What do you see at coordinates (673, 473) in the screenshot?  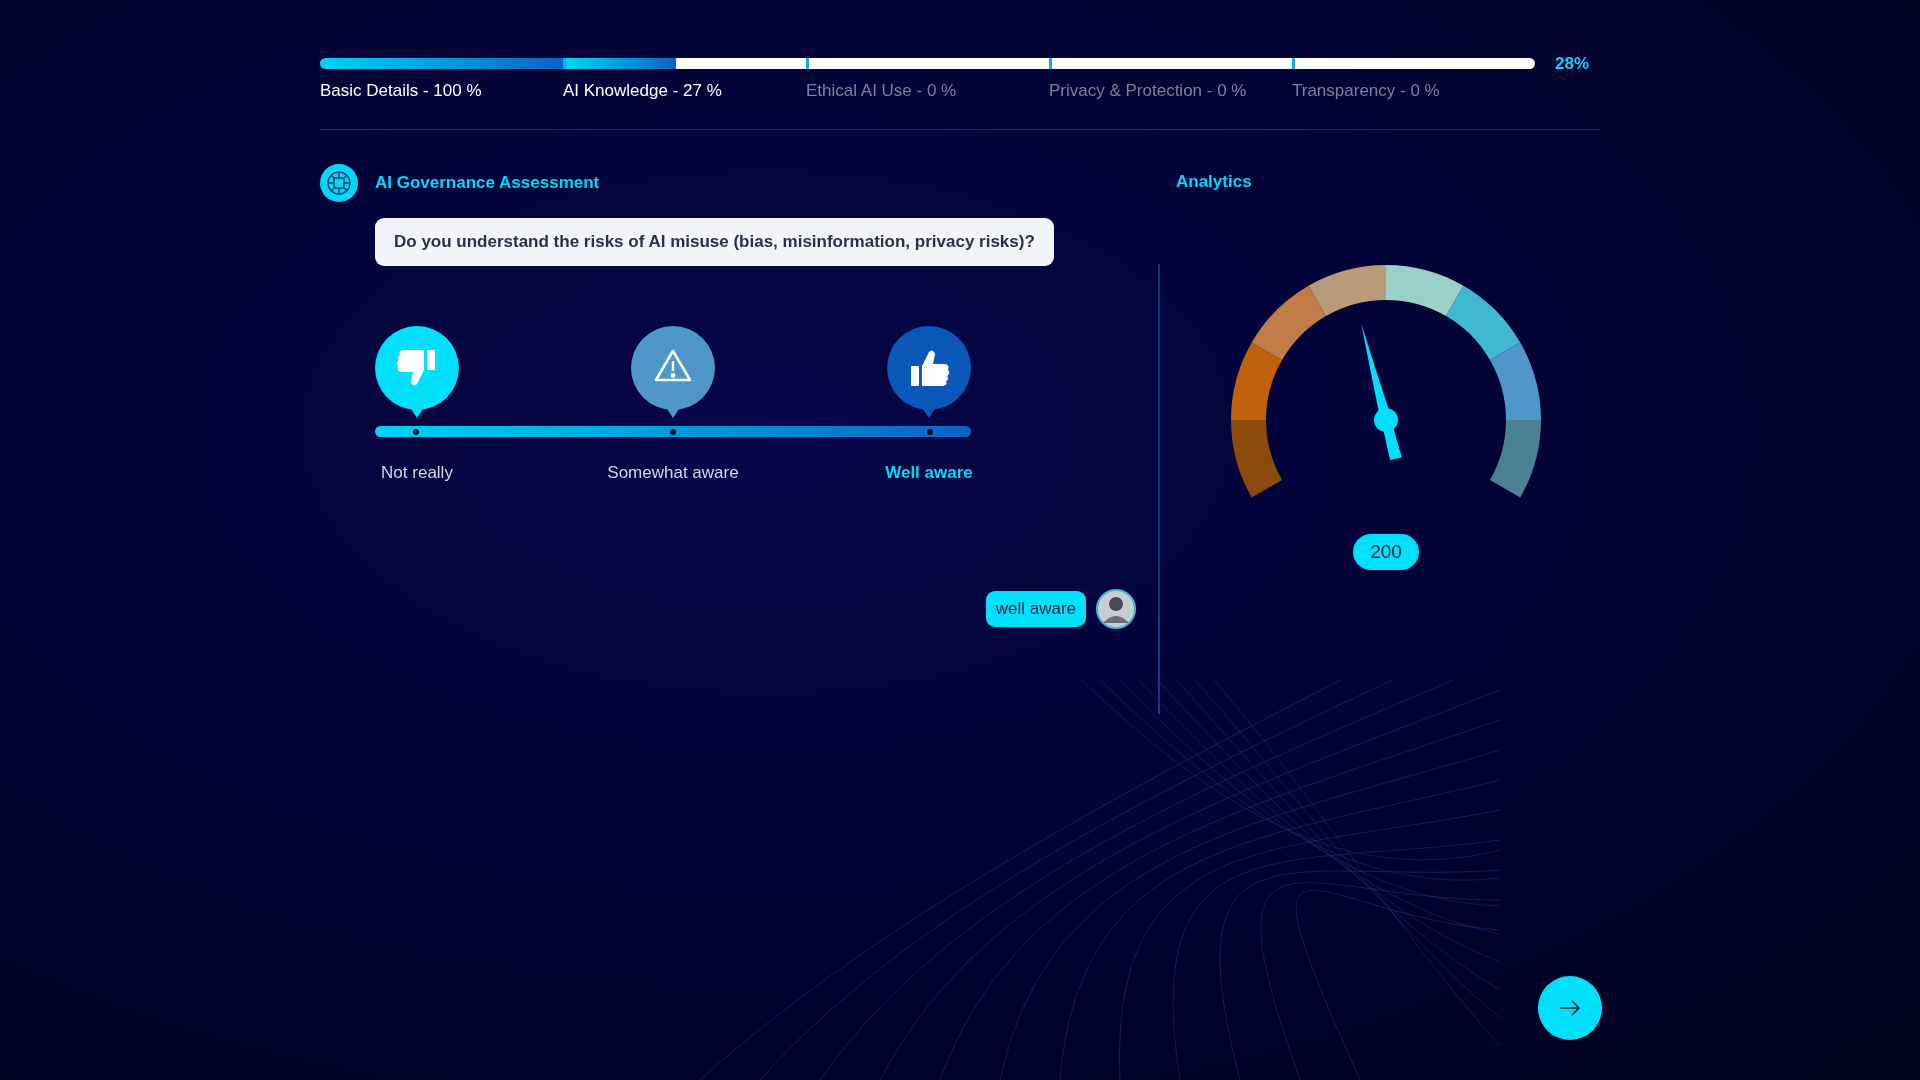 I see `option-label: Somewhat aware` at bounding box center [673, 473].